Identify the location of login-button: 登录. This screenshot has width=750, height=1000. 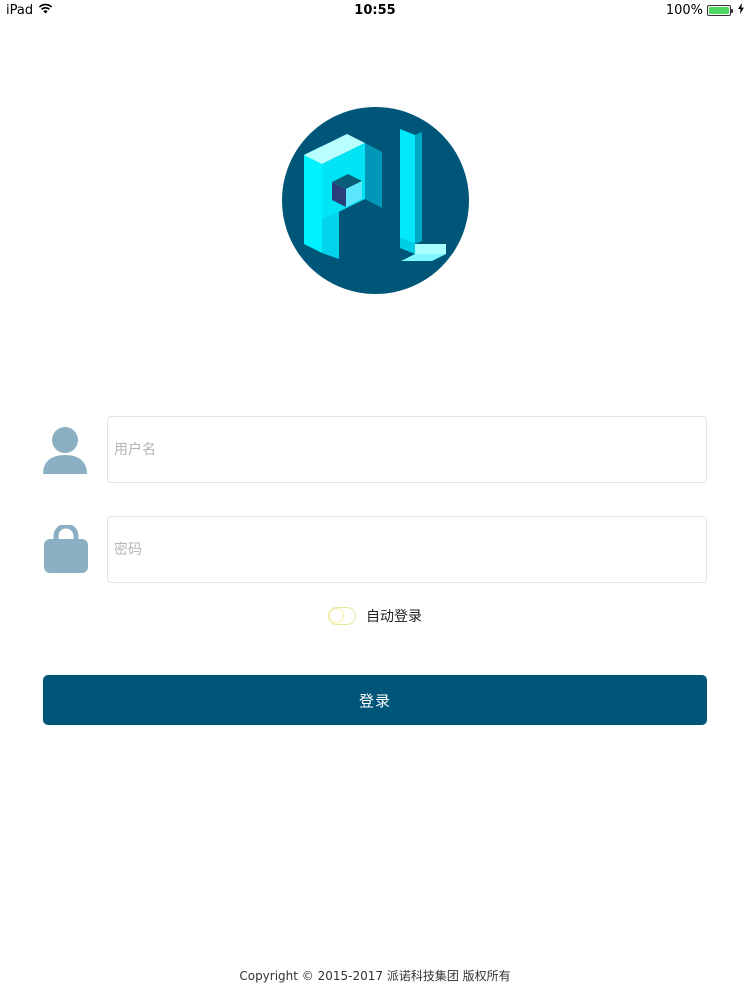
(375, 700).